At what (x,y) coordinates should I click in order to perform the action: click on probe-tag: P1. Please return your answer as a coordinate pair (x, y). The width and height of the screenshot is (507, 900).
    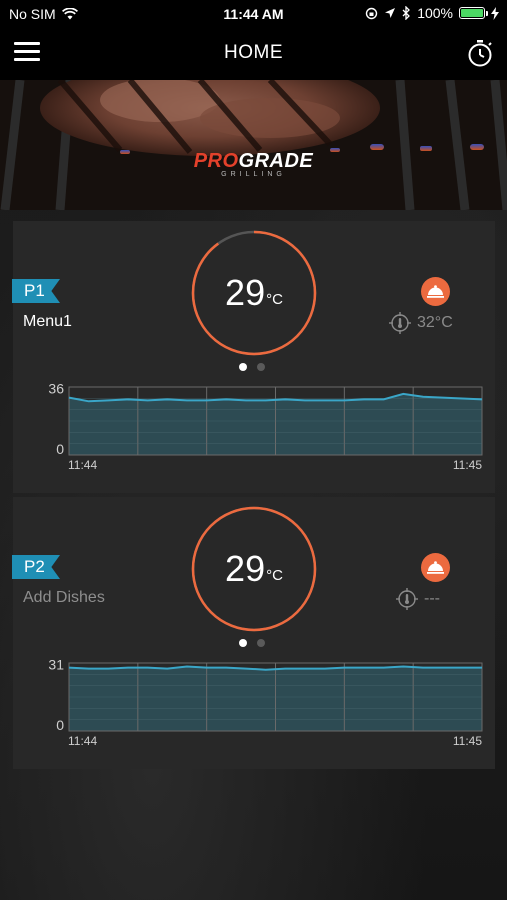
    Looking at the image, I should click on (36, 291).